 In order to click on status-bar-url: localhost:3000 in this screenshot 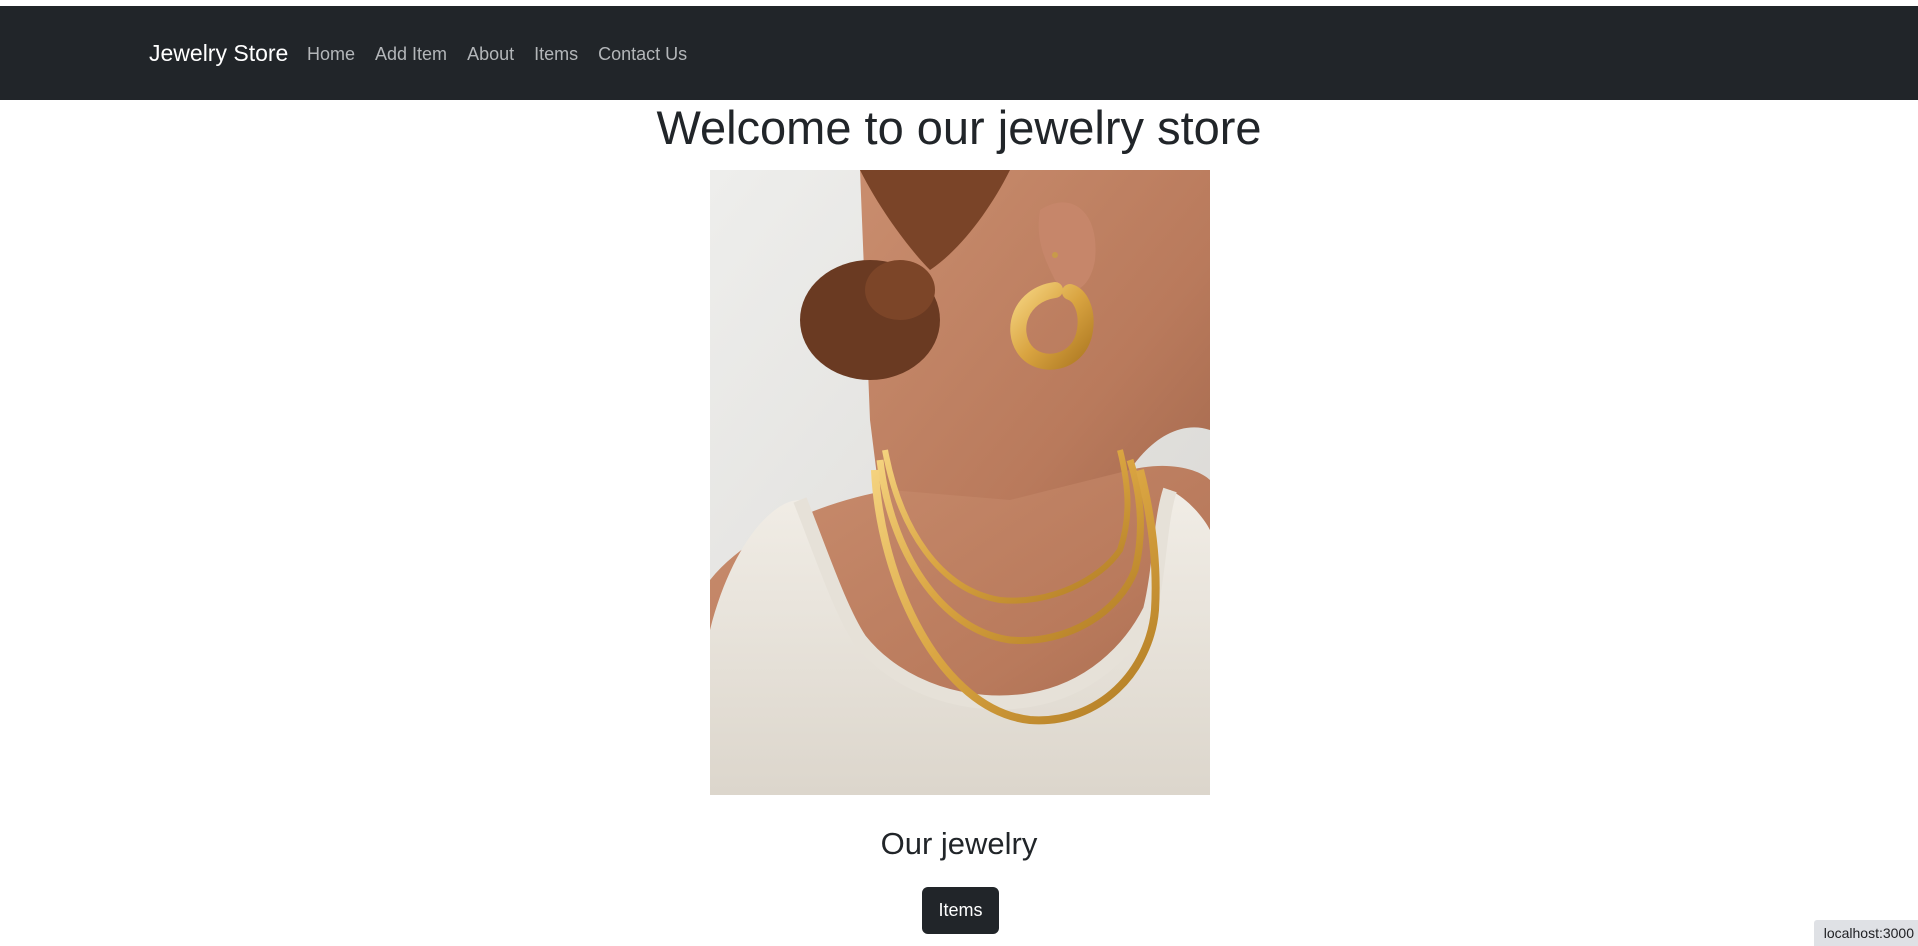, I will do `click(1865, 933)`.